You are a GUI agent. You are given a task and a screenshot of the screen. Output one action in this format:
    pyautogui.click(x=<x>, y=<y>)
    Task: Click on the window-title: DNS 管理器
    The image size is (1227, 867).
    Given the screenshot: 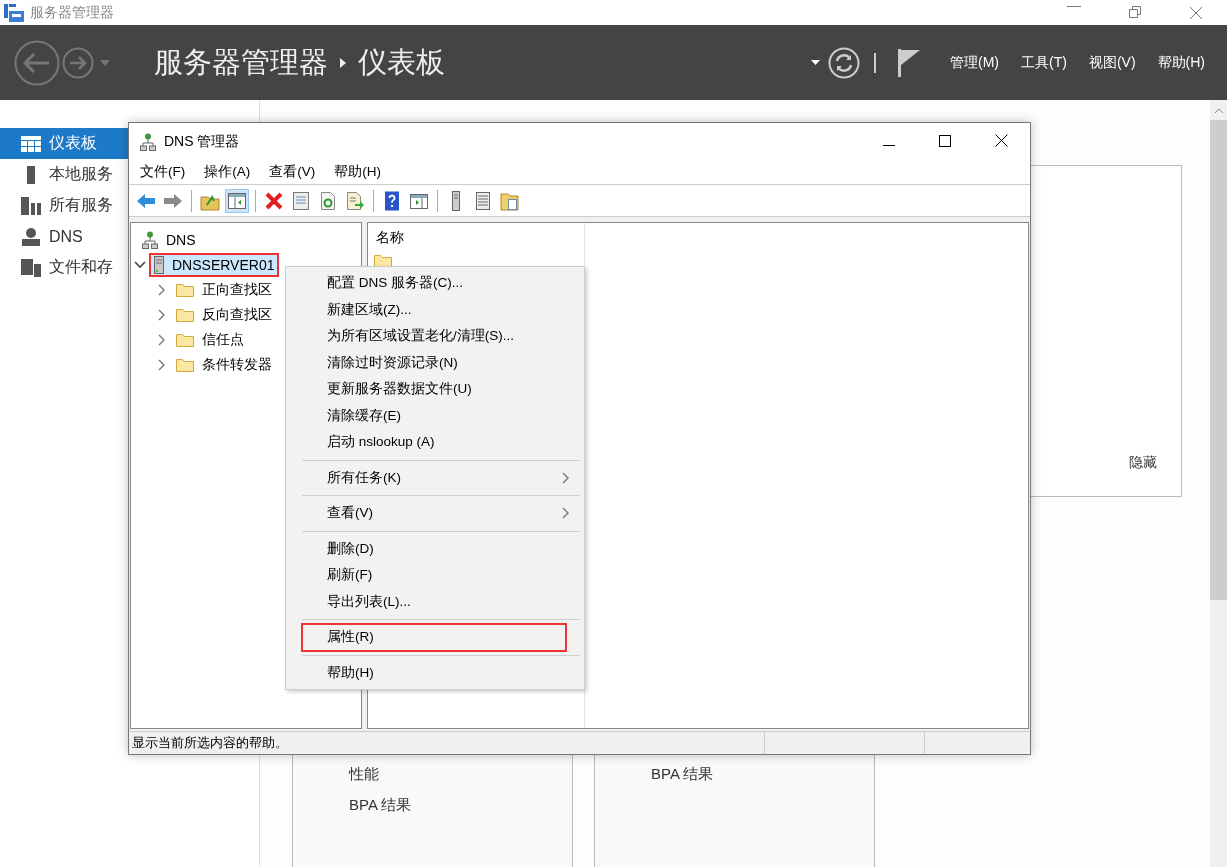 What is the action you would take?
    pyautogui.click(x=202, y=141)
    